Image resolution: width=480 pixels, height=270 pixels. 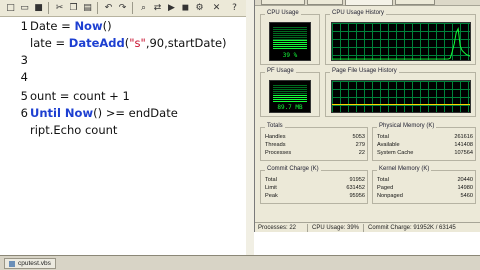 I want to click on kernel-memory-title: Kernel Memory (K), so click(x=404, y=169).